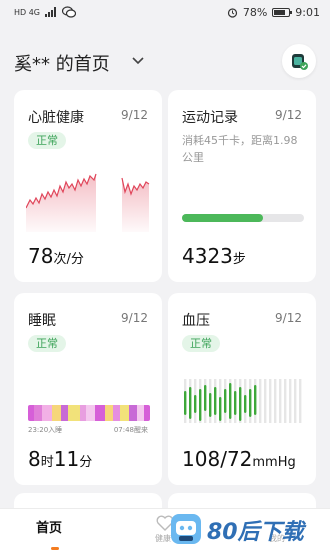 The image size is (330, 550). I want to click on bp-diastolic: 72, so click(239, 459).